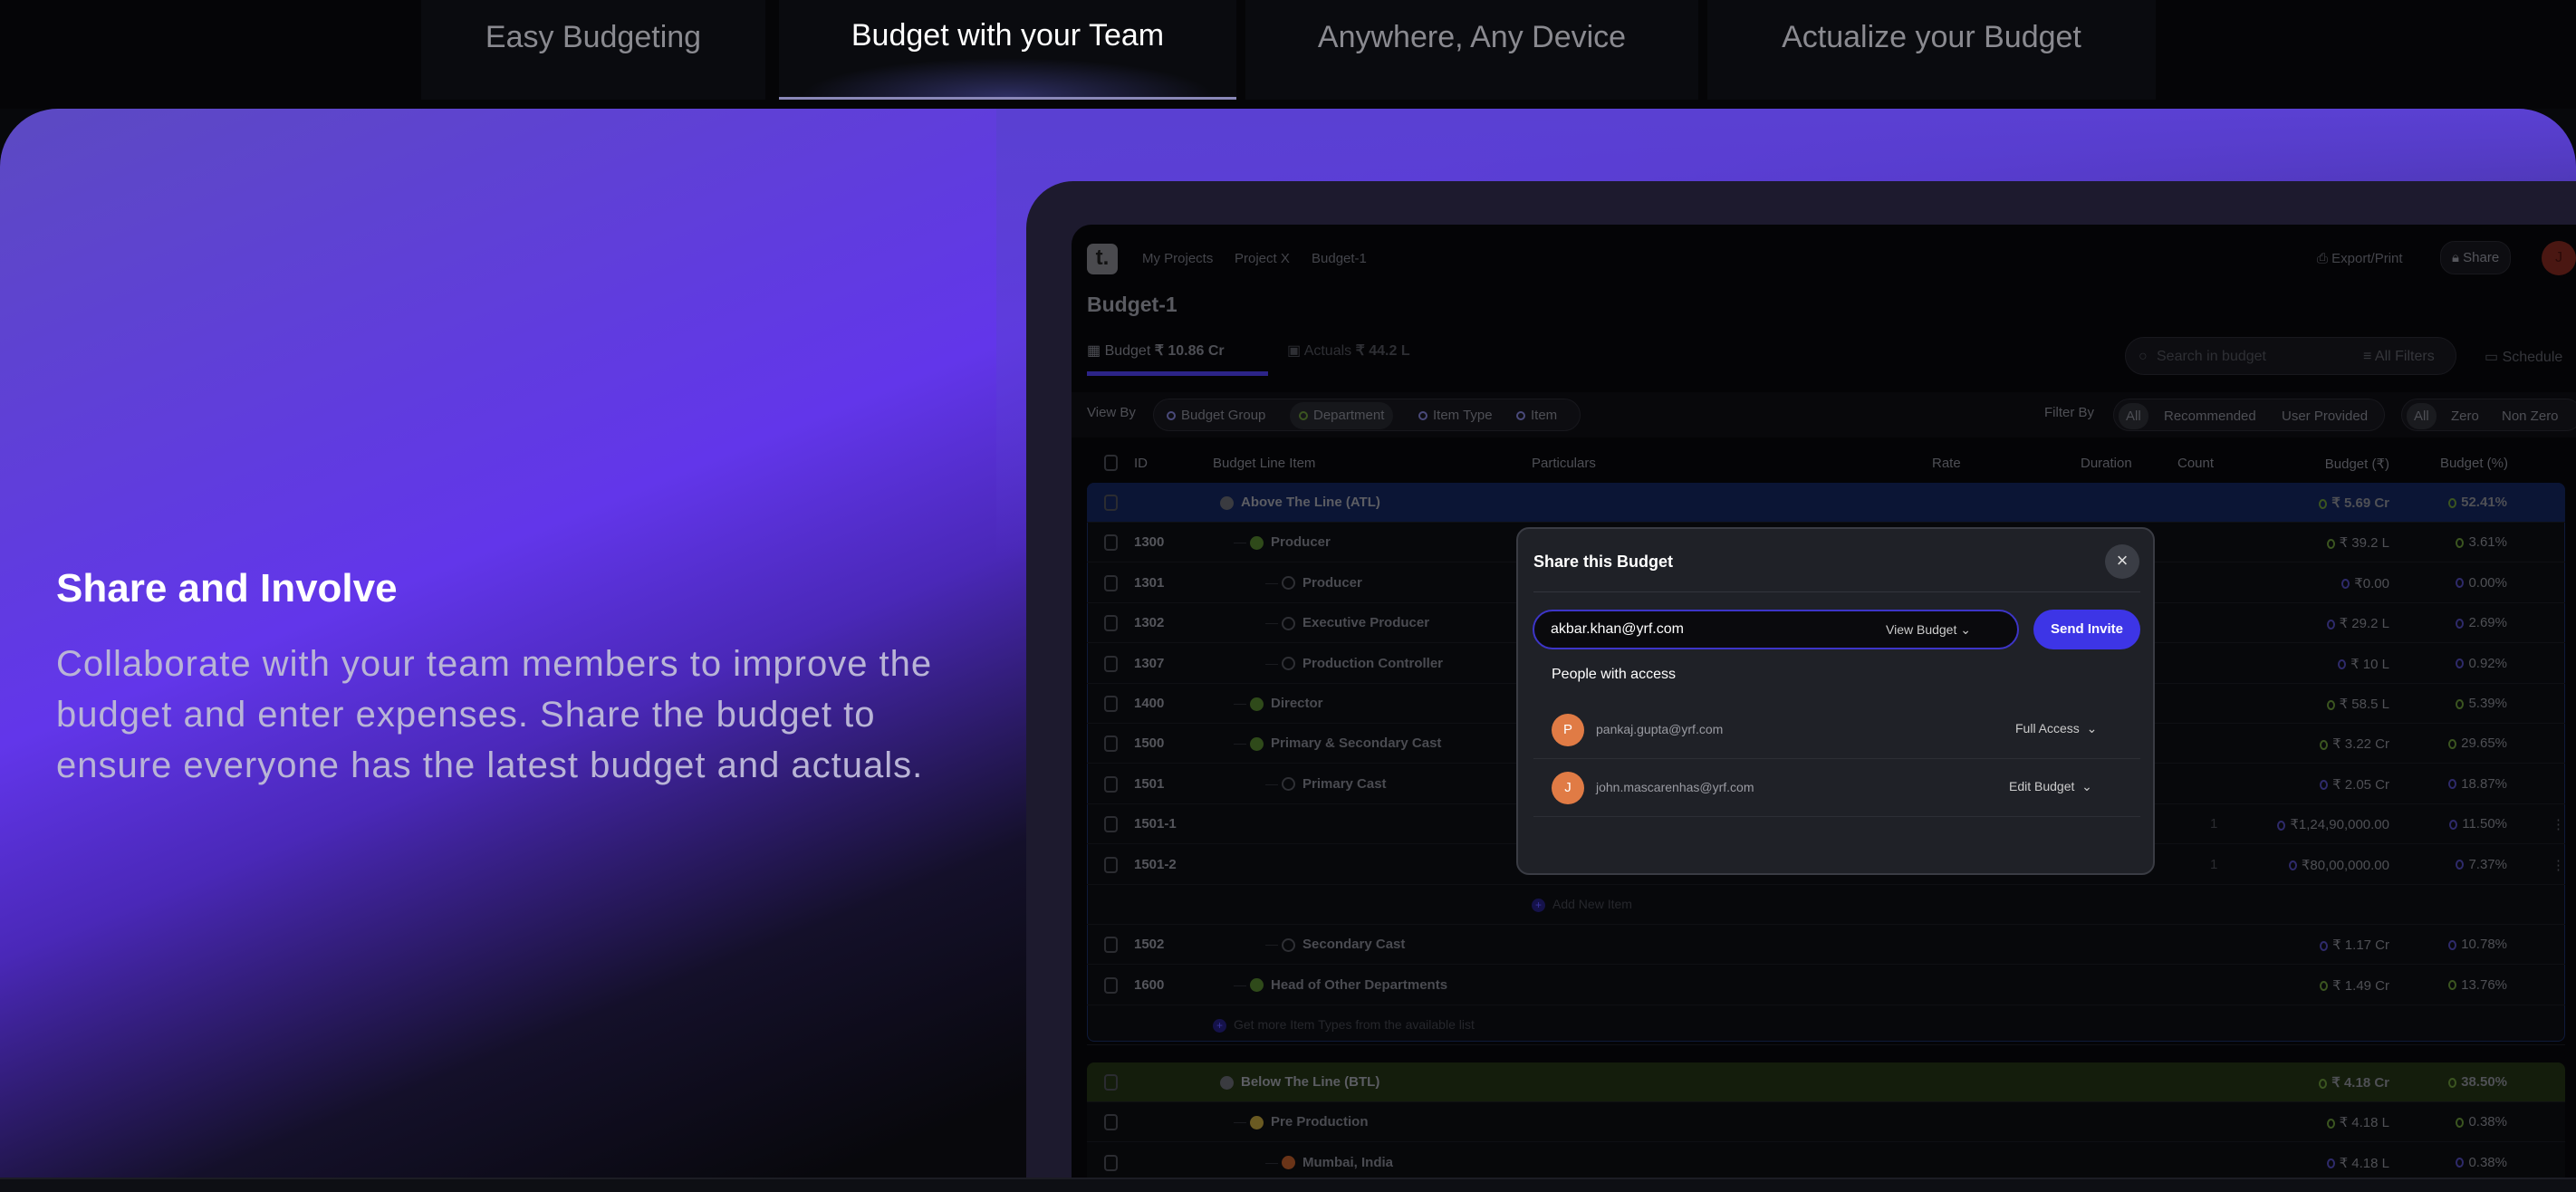 Image resolution: width=2576 pixels, height=1192 pixels. What do you see at coordinates (2345, 865) in the screenshot?
I see `budget-value: ₹80,00,000.00` at bounding box center [2345, 865].